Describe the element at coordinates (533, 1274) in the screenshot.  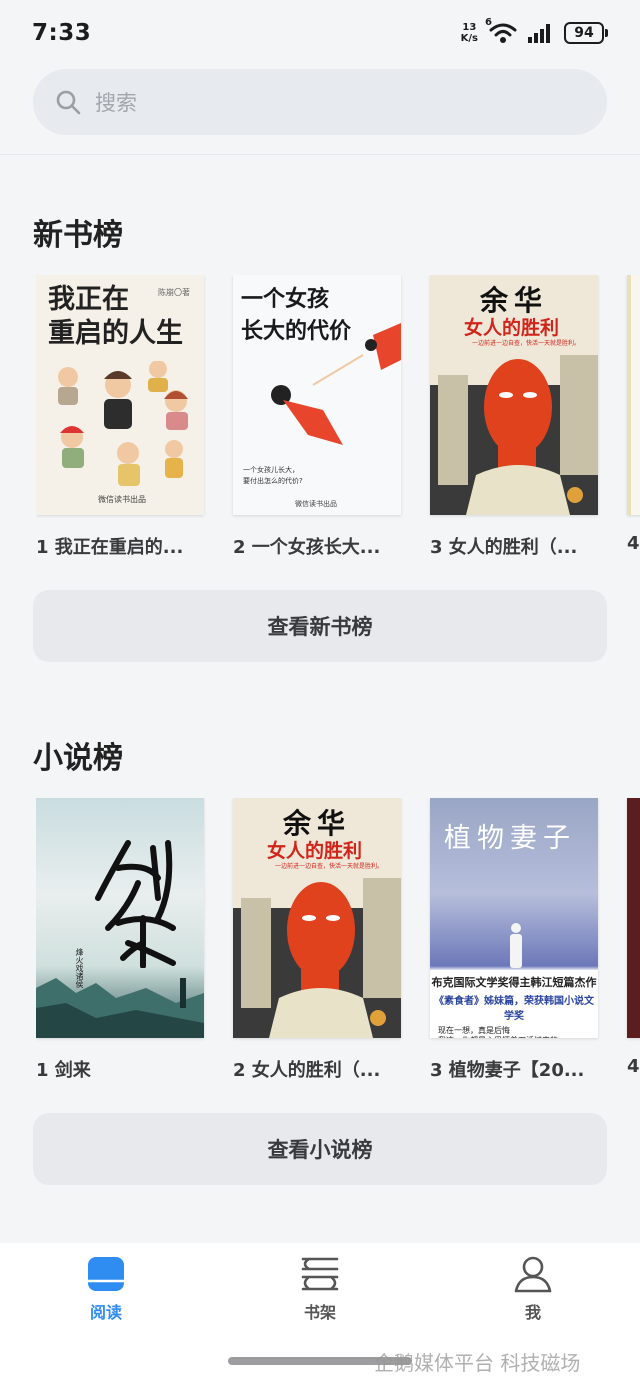
I see `person-icon` at that location.